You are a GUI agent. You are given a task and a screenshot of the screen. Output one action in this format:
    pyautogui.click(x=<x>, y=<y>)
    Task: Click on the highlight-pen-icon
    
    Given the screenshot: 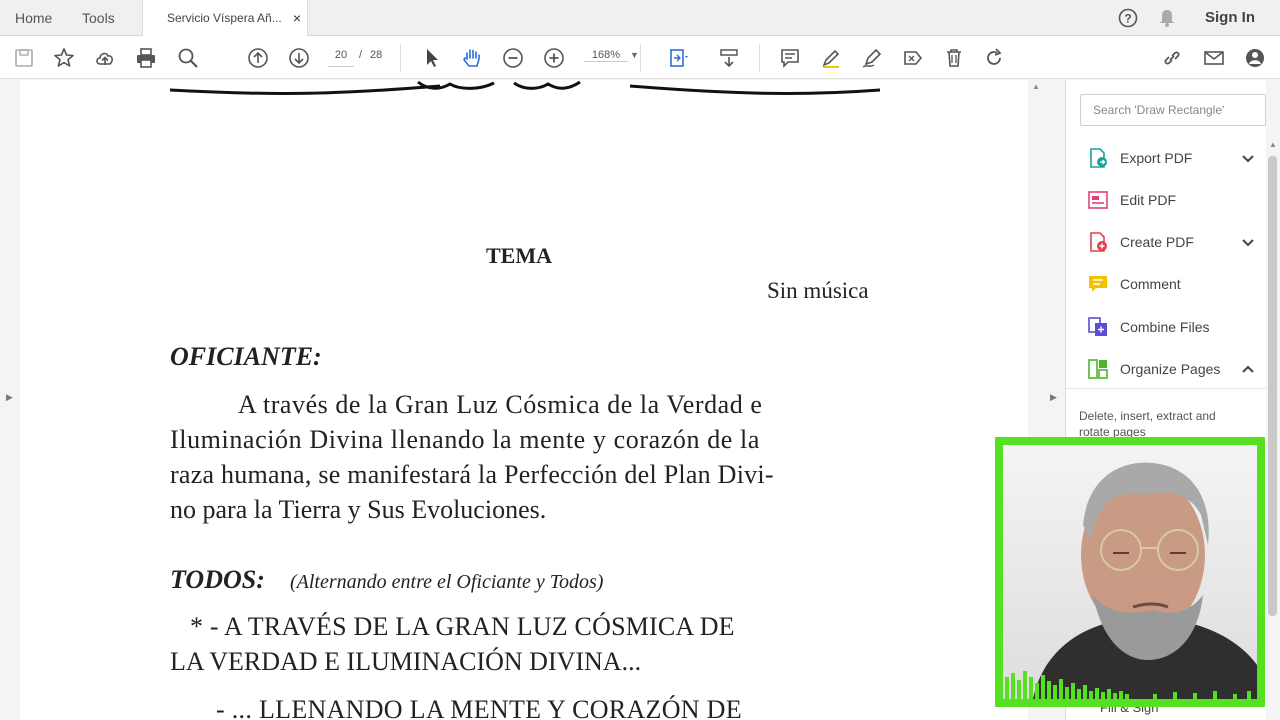 What is the action you would take?
    pyautogui.click(x=831, y=58)
    